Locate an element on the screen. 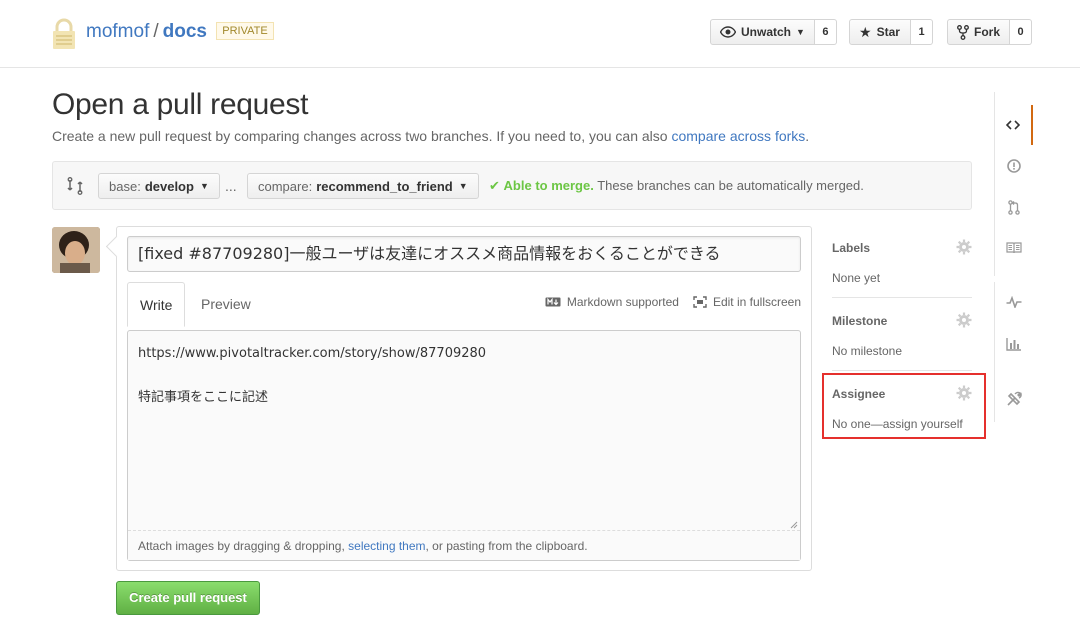 The height and width of the screenshot is (643, 1080). stargazers-count: 1 is located at coordinates (922, 32).